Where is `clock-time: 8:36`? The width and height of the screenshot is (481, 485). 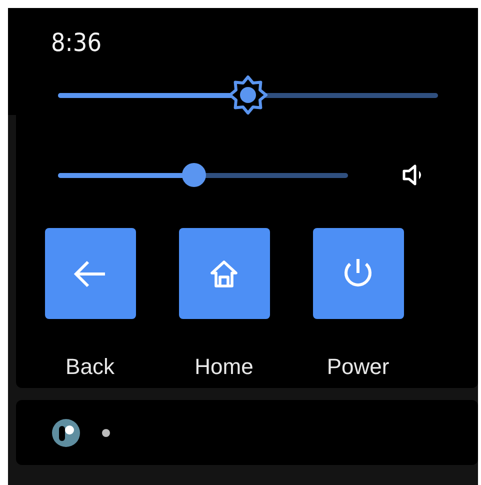
clock-time: 8:36 is located at coordinates (76, 42).